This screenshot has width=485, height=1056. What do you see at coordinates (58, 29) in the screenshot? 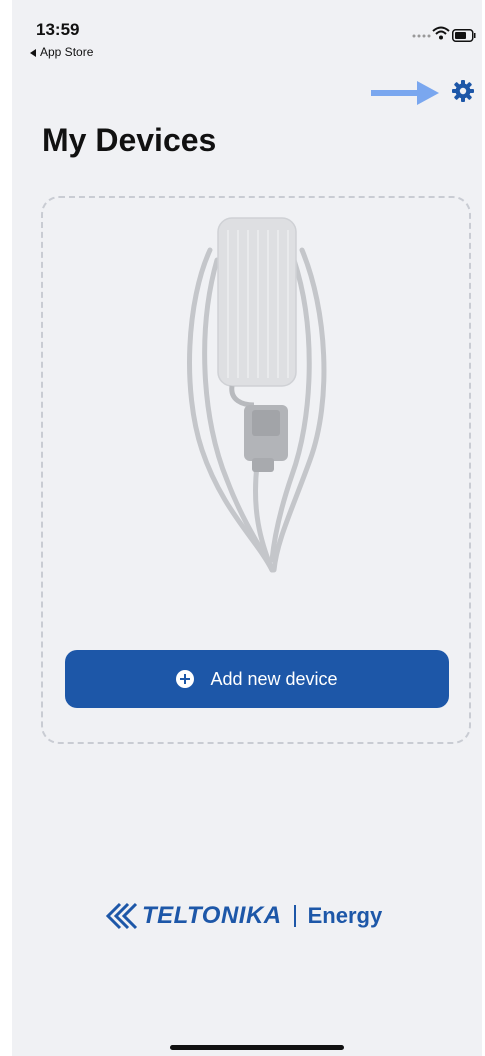
I see `status-time: 13:59` at bounding box center [58, 29].